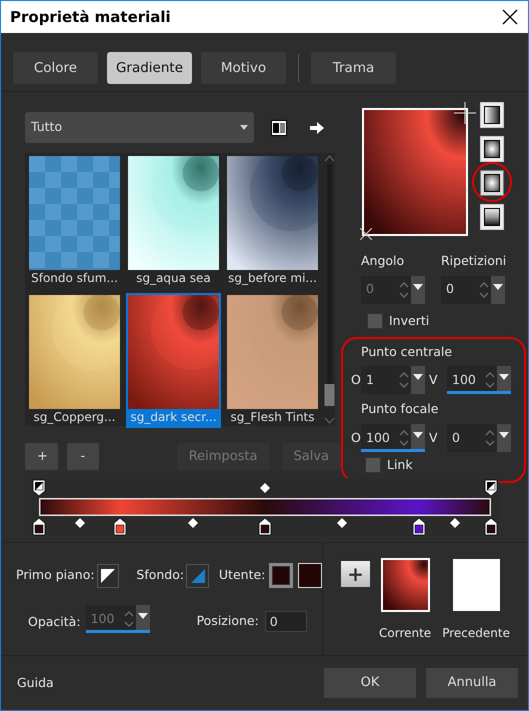 Image resolution: width=529 pixels, height=711 pixels. I want to click on dialog-button: OK, so click(370, 683).